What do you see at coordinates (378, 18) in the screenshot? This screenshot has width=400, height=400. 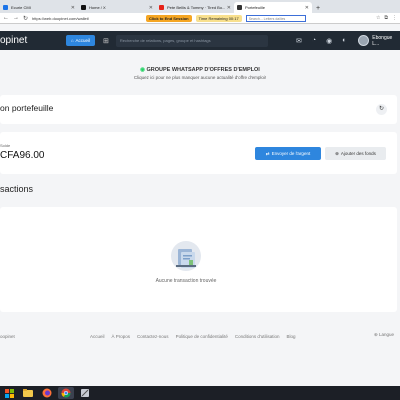 I see `star-icon: ☆` at bounding box center [378, 18].